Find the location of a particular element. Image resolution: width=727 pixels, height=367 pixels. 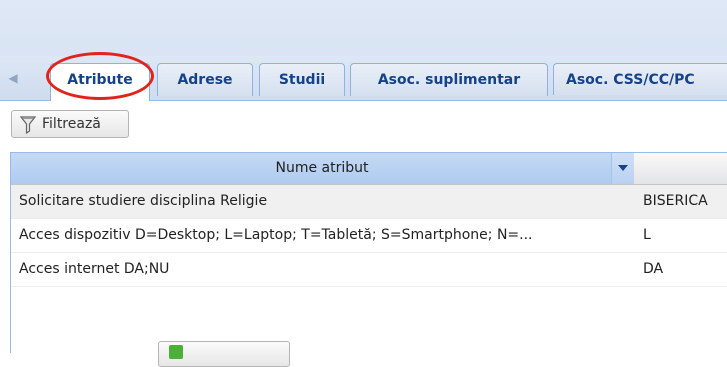

grid-header: Nume atribut is located at coordinates (369, 169).